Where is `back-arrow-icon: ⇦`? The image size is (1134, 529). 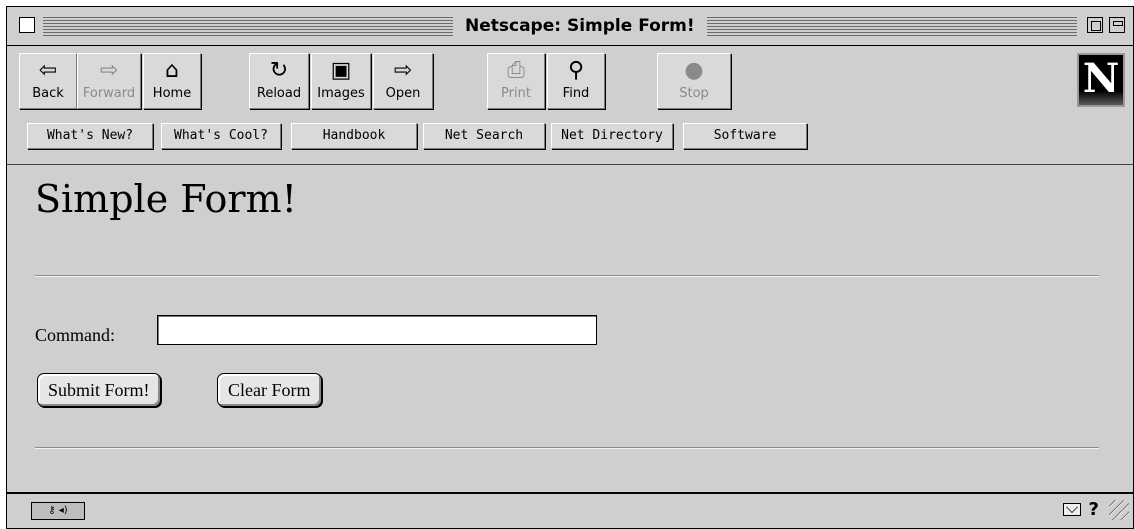 back-arrow-icon: ⇦ is located at coordinates (48, 70).